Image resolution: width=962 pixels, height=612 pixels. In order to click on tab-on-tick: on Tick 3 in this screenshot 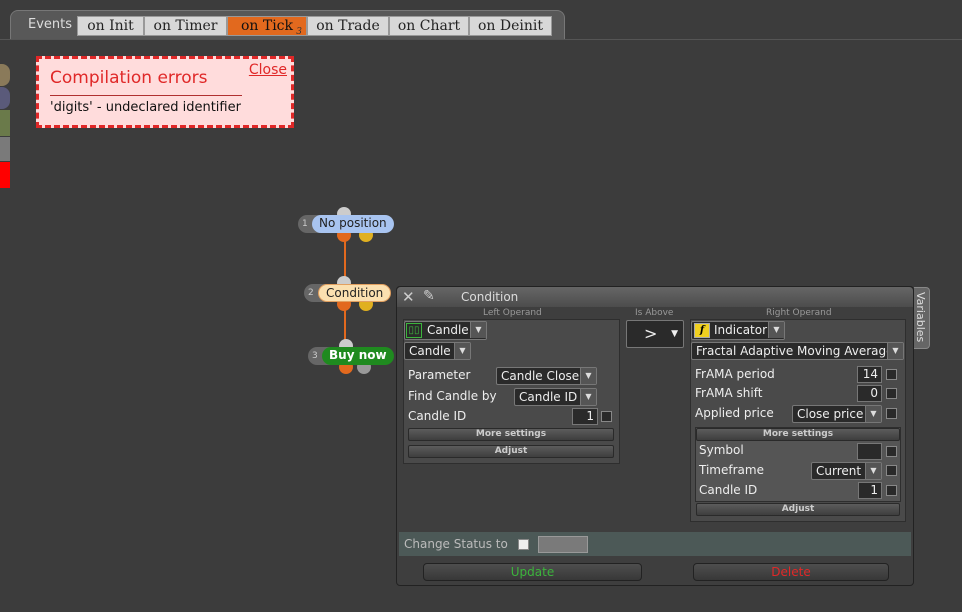, I will do `click(267, 26)`.